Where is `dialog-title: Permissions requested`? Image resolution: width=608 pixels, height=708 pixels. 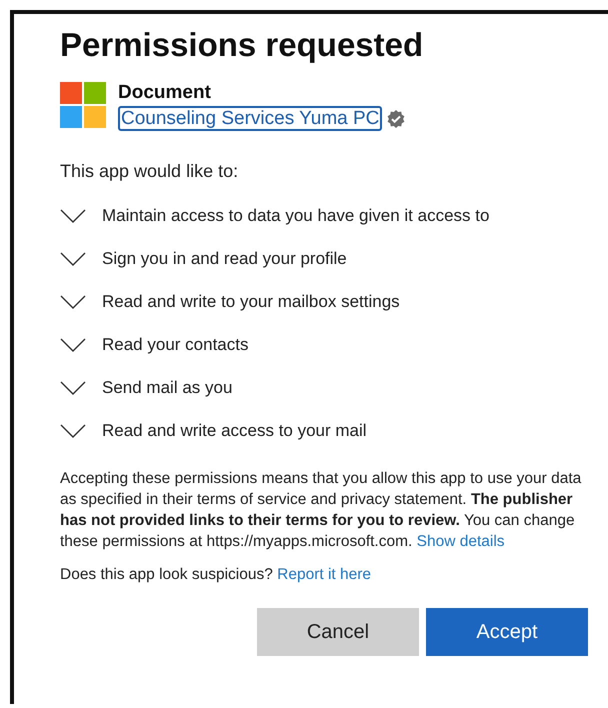
dialog-title: Permissions requested is located at coordinates (242, 45).